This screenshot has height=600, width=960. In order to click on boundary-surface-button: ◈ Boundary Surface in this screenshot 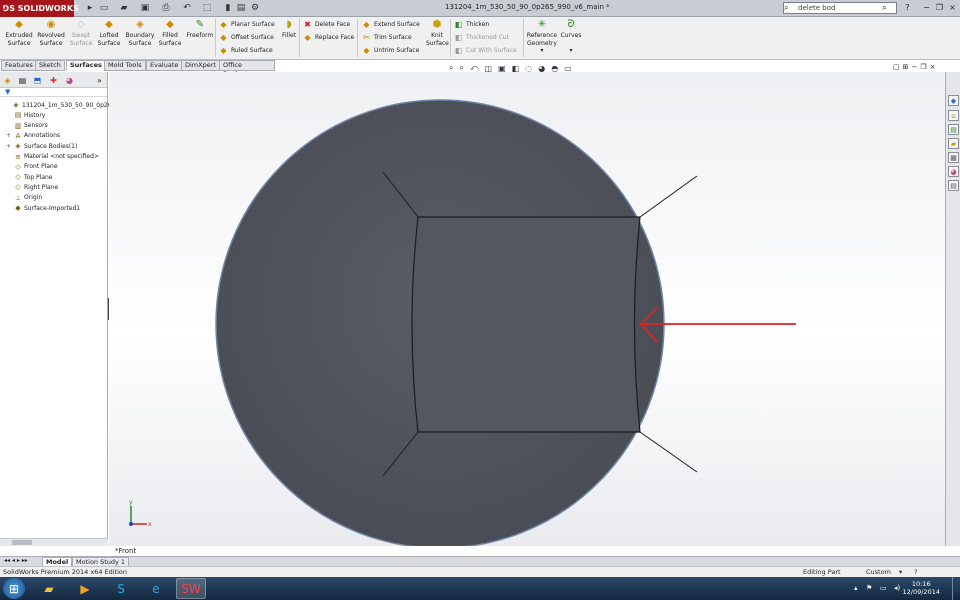, I will do `click(140, 33)`.